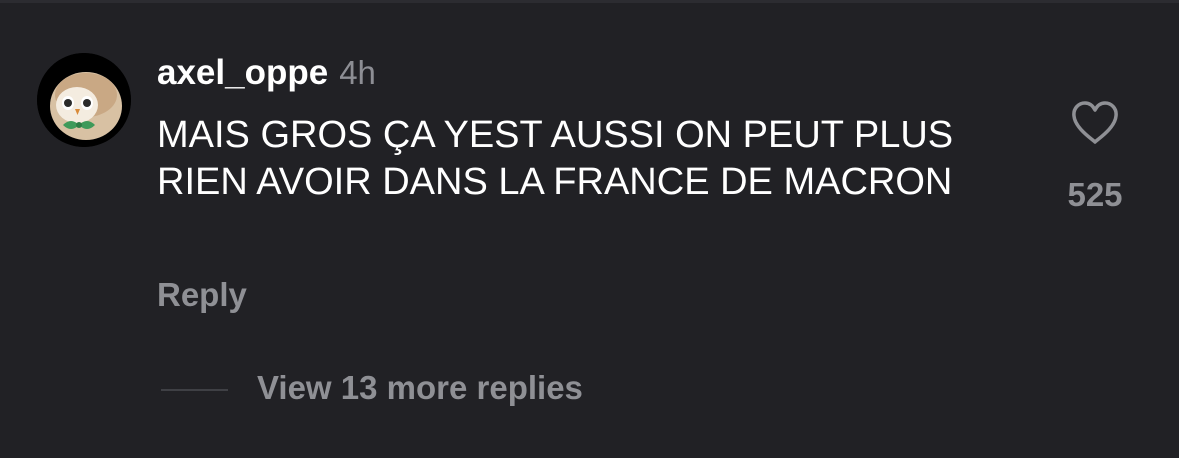 This screenshot has height=458, width=1179. I want to click on username: axel_oppe, so click(242, 73).